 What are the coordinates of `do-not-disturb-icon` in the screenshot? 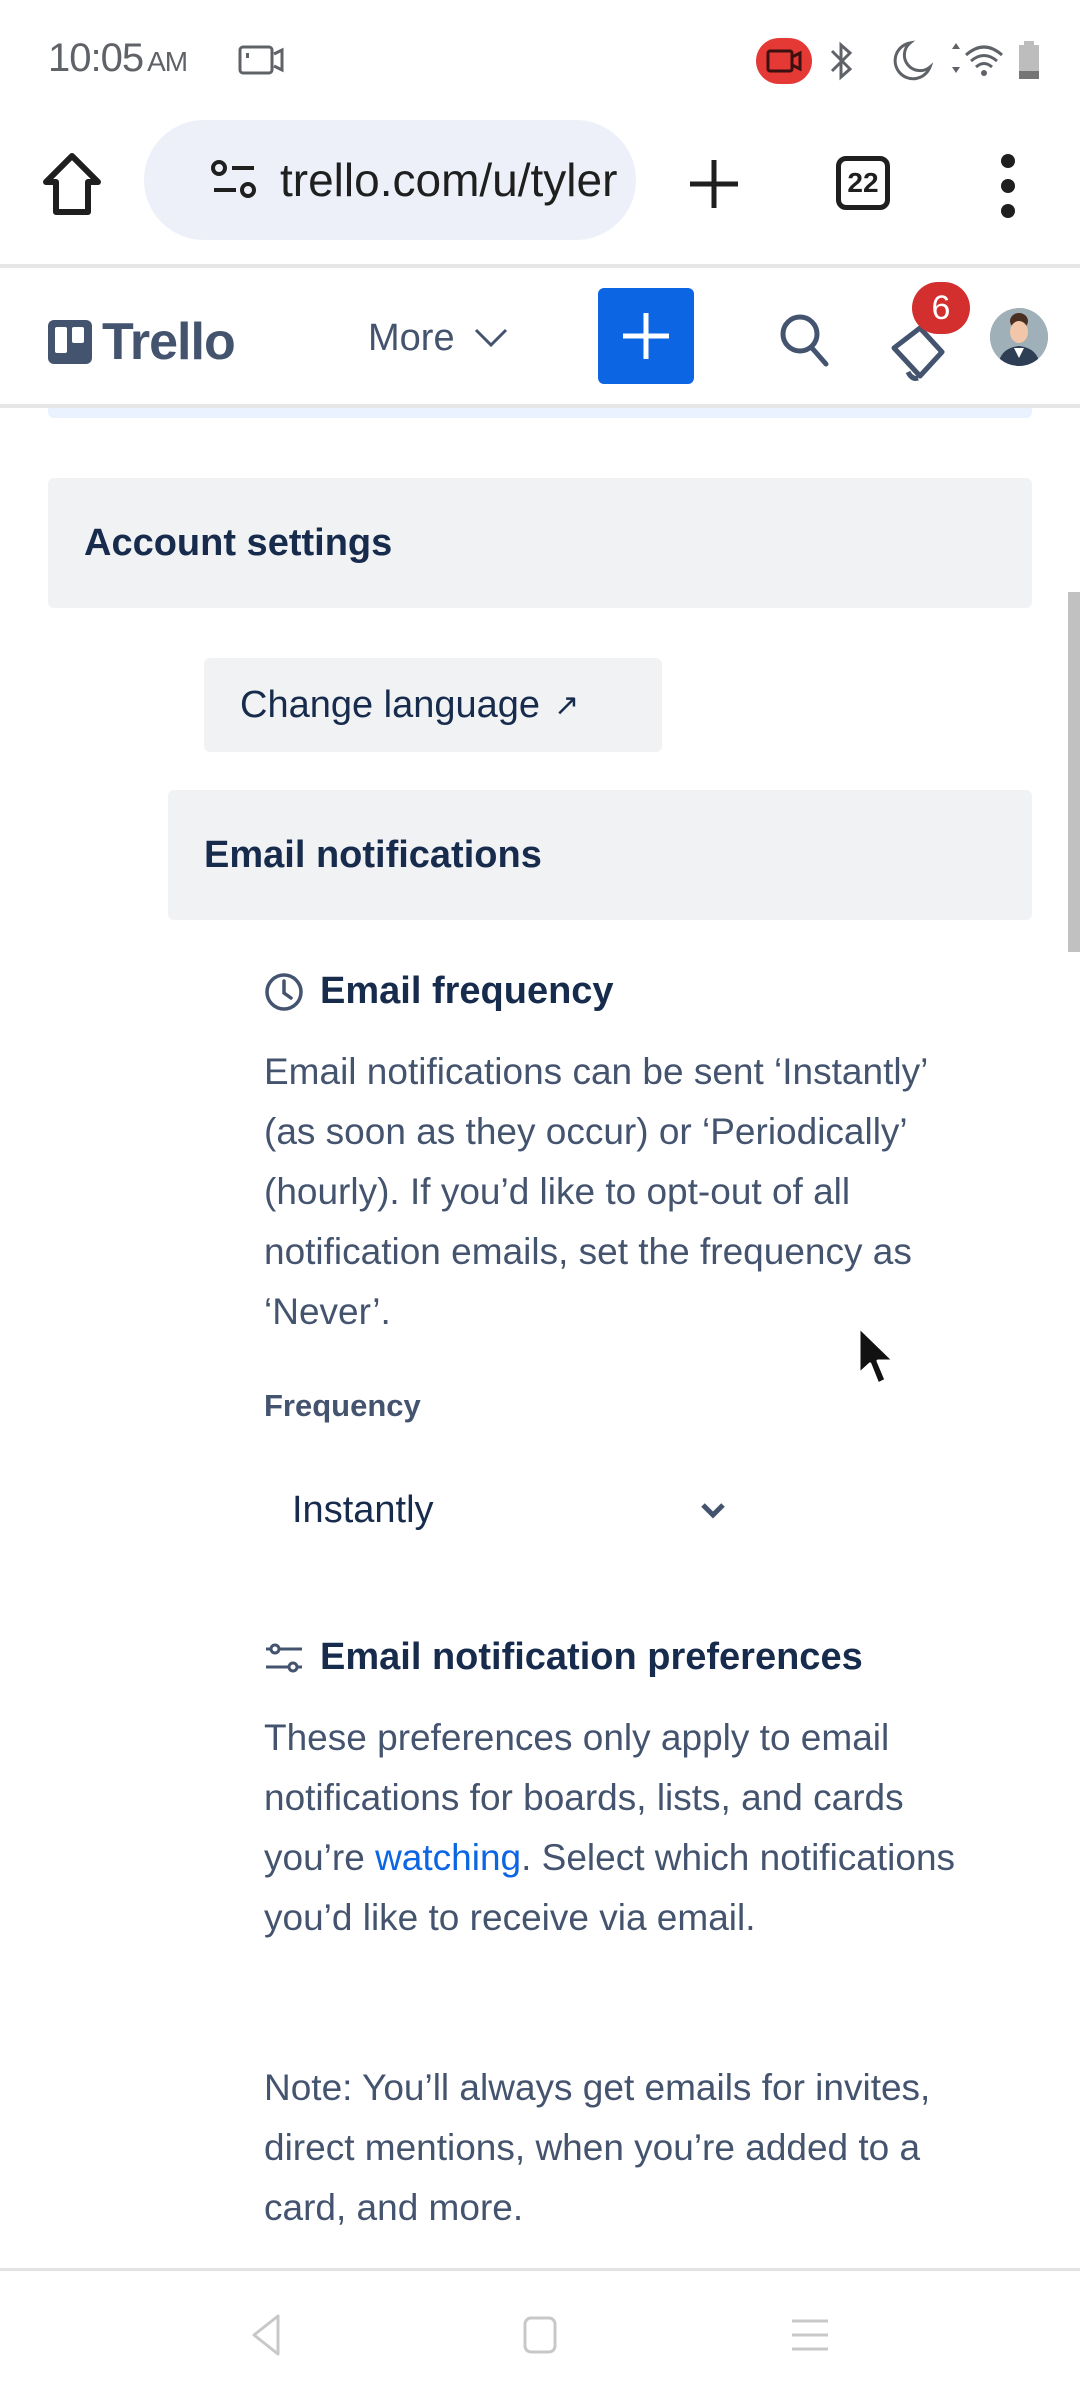 It's located at (913, 60).